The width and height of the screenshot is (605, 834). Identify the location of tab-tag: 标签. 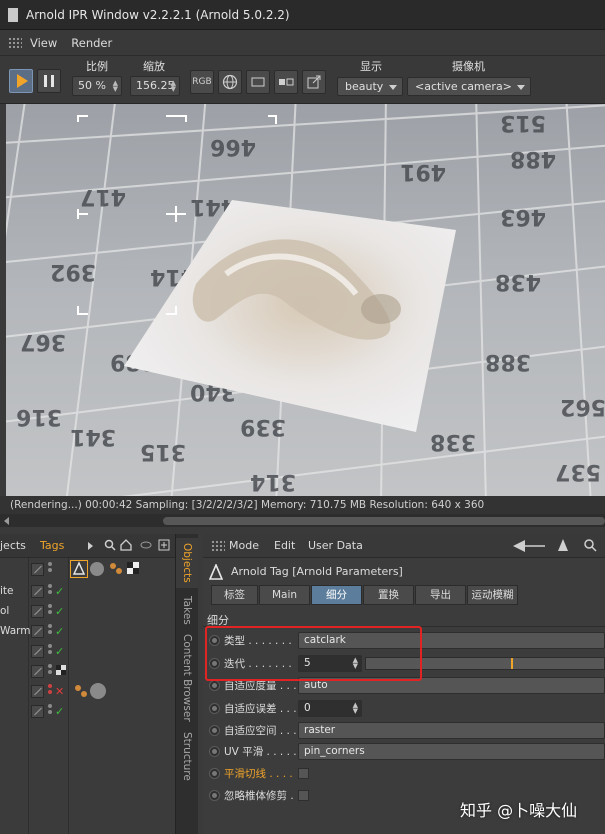
(234, 595).